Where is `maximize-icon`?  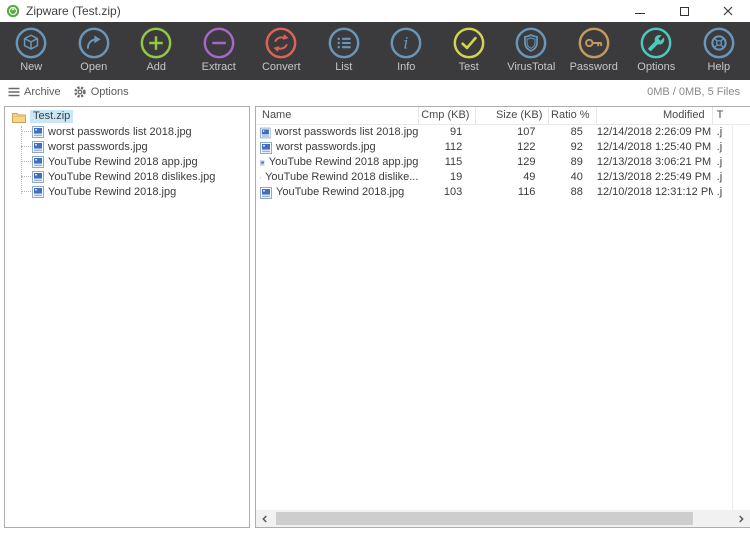
maximize-icon is located at coordinates (684, 11).